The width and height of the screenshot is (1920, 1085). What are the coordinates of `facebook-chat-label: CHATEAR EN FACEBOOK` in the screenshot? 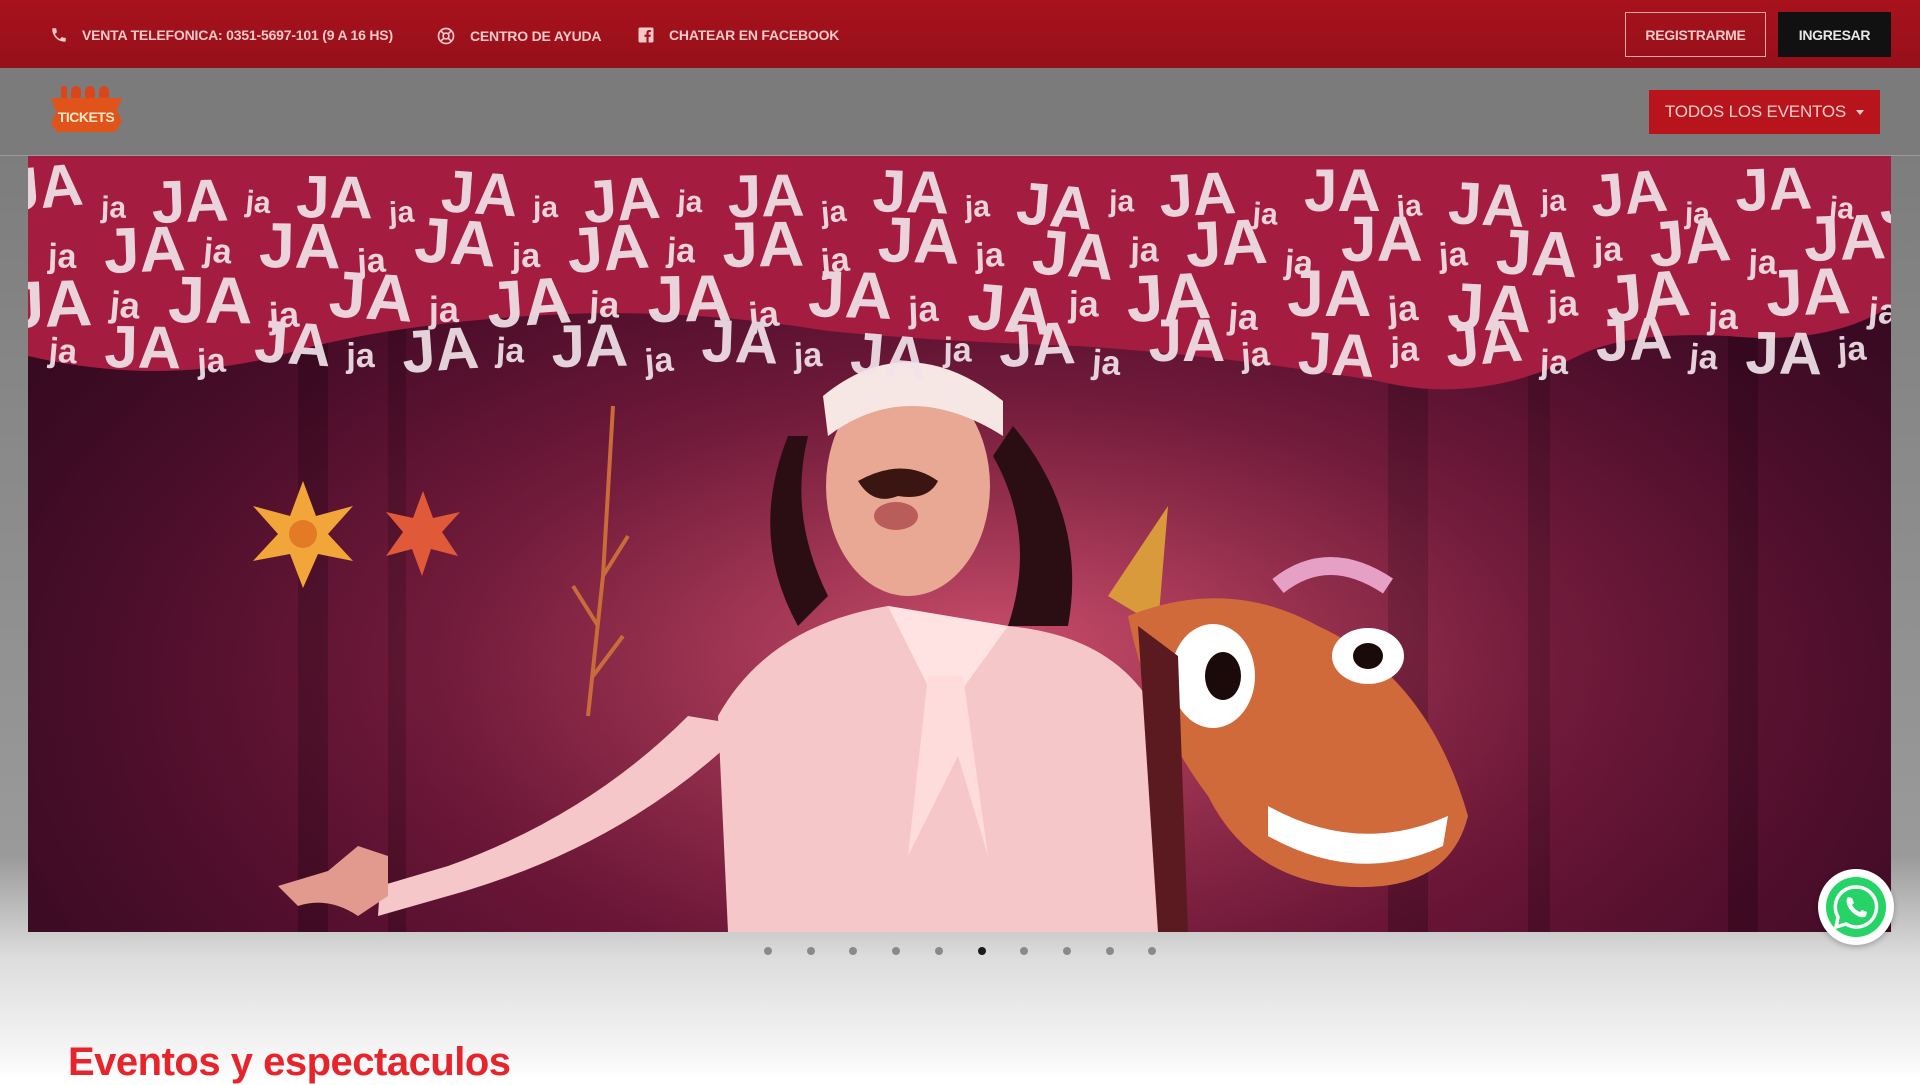 It's located at (754, 35).